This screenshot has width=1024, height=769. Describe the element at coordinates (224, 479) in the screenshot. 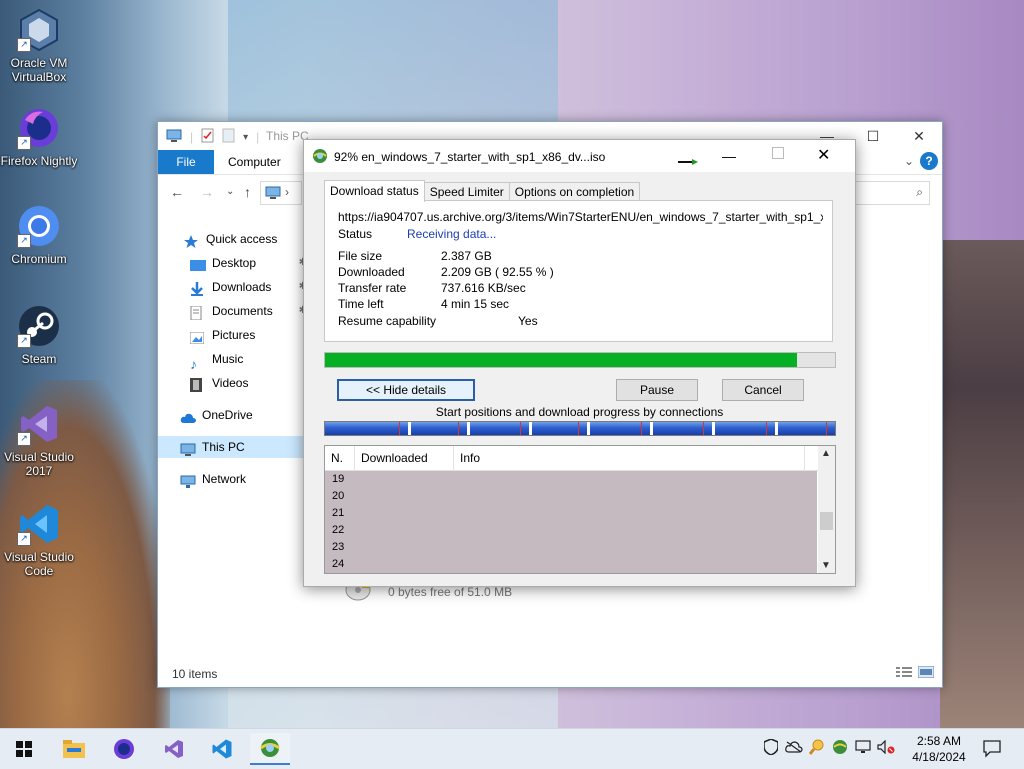

I see `nav-label: Network` at that location.